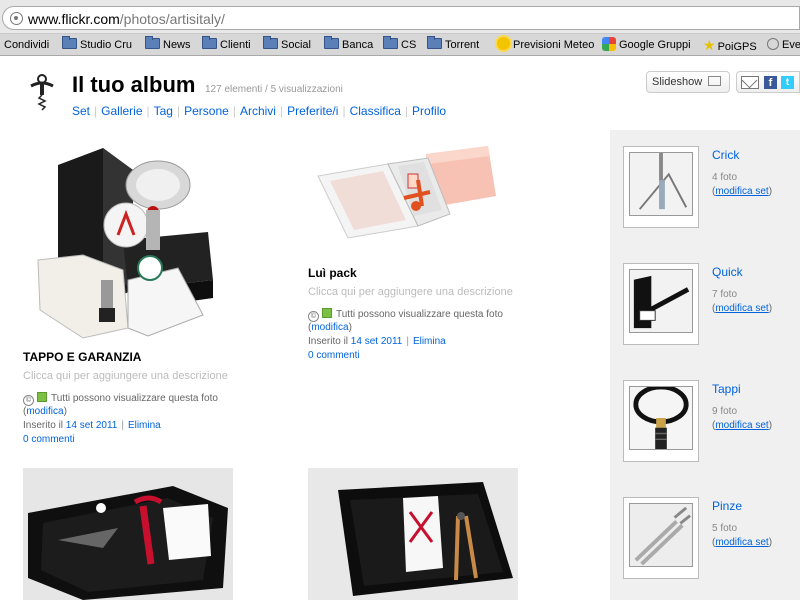 The height and width of the screenshot is (600, 800). I want to click on bookmark-label: Clienti, so click(235, 45).